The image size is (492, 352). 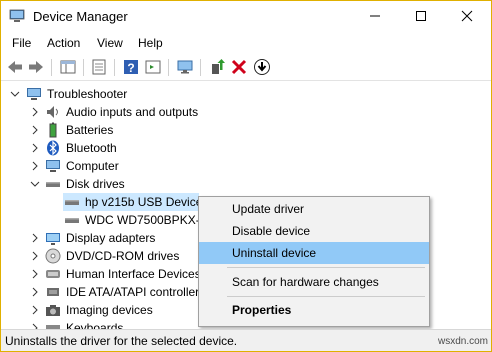 What do you see at coordinates (53, 148) in the screenshot?
I see `bluetooth-icon` at bounding box center [53, 148].